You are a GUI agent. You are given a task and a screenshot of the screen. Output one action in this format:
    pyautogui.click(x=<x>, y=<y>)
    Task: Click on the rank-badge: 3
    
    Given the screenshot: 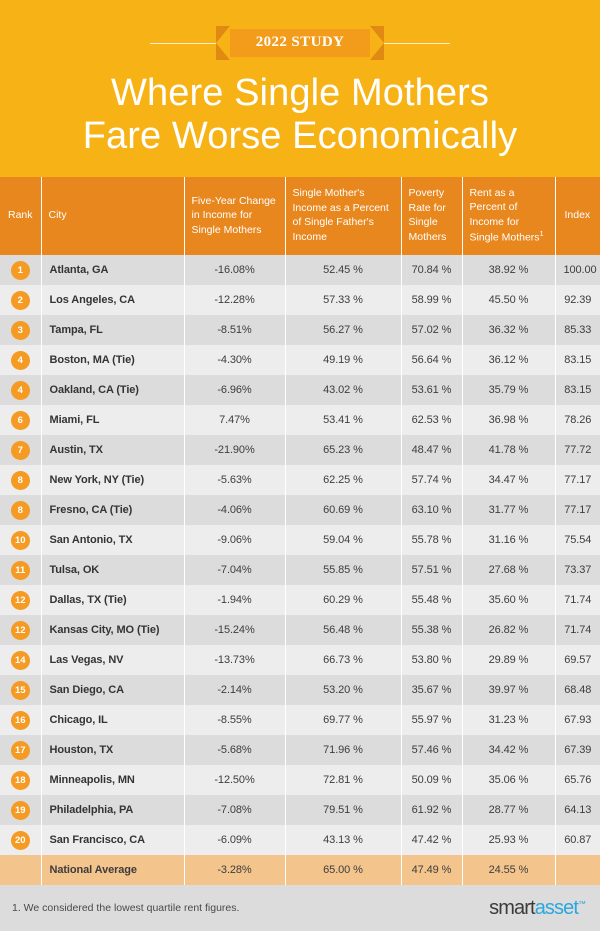 What is the action you would take?
    pyautogui.click(x=20, y=330)
    